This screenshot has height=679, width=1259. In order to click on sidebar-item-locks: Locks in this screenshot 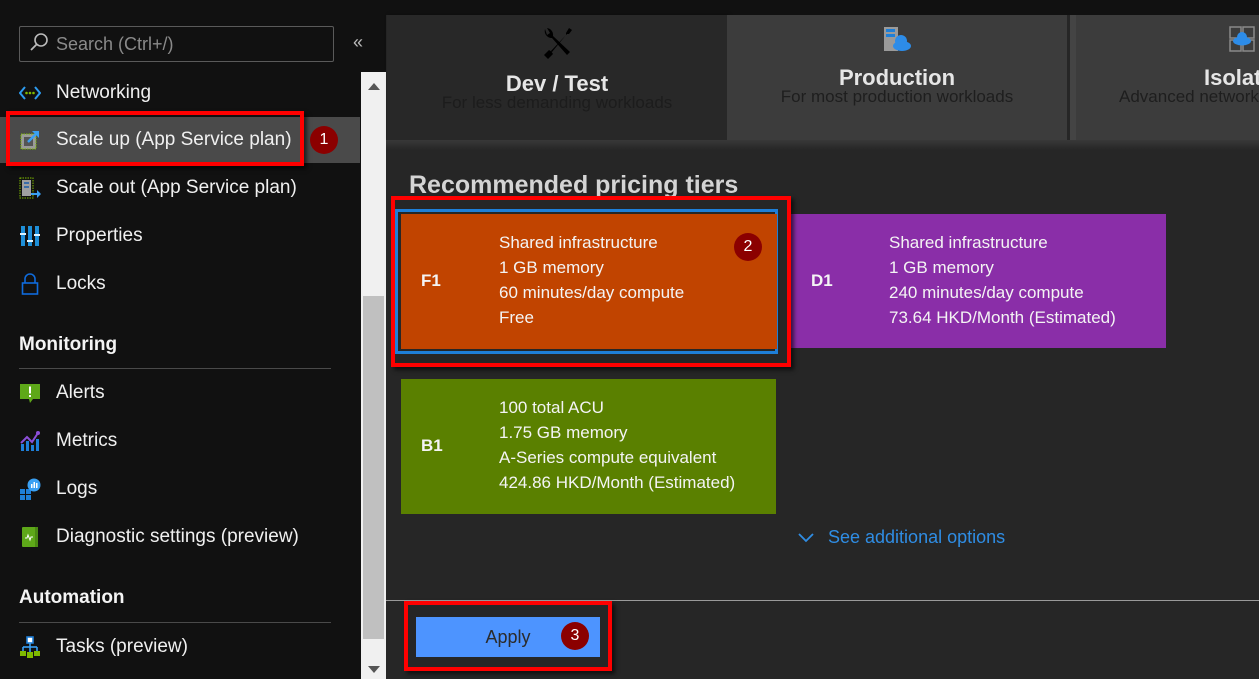, I will do `click(180, 284)`.